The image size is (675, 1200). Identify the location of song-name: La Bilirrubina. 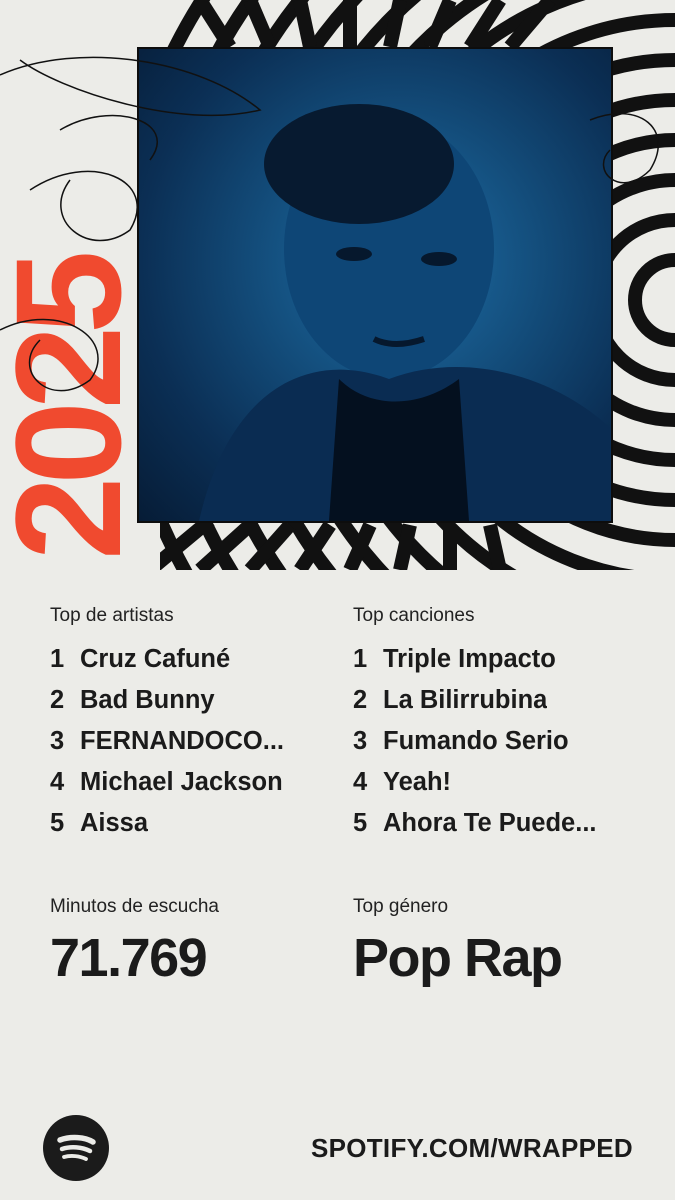
(465, 700).